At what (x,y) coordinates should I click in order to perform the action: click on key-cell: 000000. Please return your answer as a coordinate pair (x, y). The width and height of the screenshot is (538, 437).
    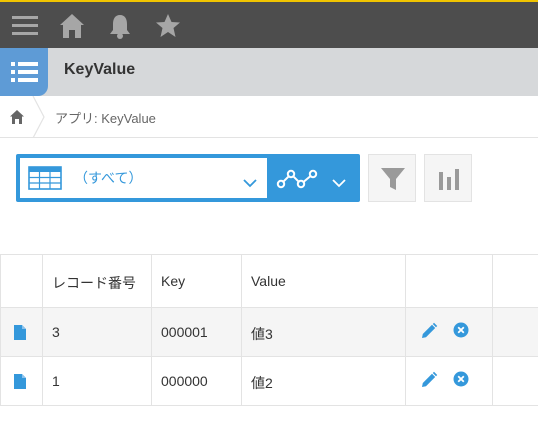
    Looking at the image, I should click on (197, 381).